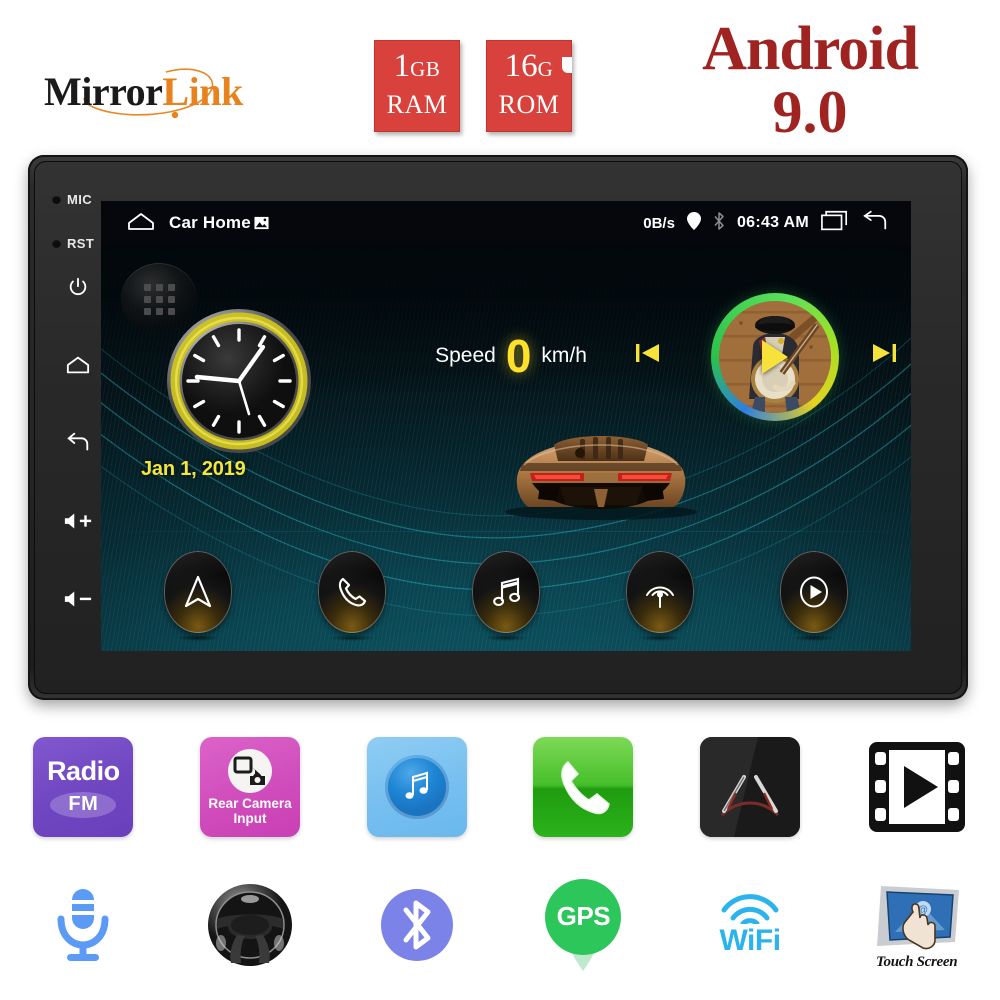 Image resolution: width=1000 pixels, height=1000 pixels. I want to click on memory-card-notch, so click(567, 65).